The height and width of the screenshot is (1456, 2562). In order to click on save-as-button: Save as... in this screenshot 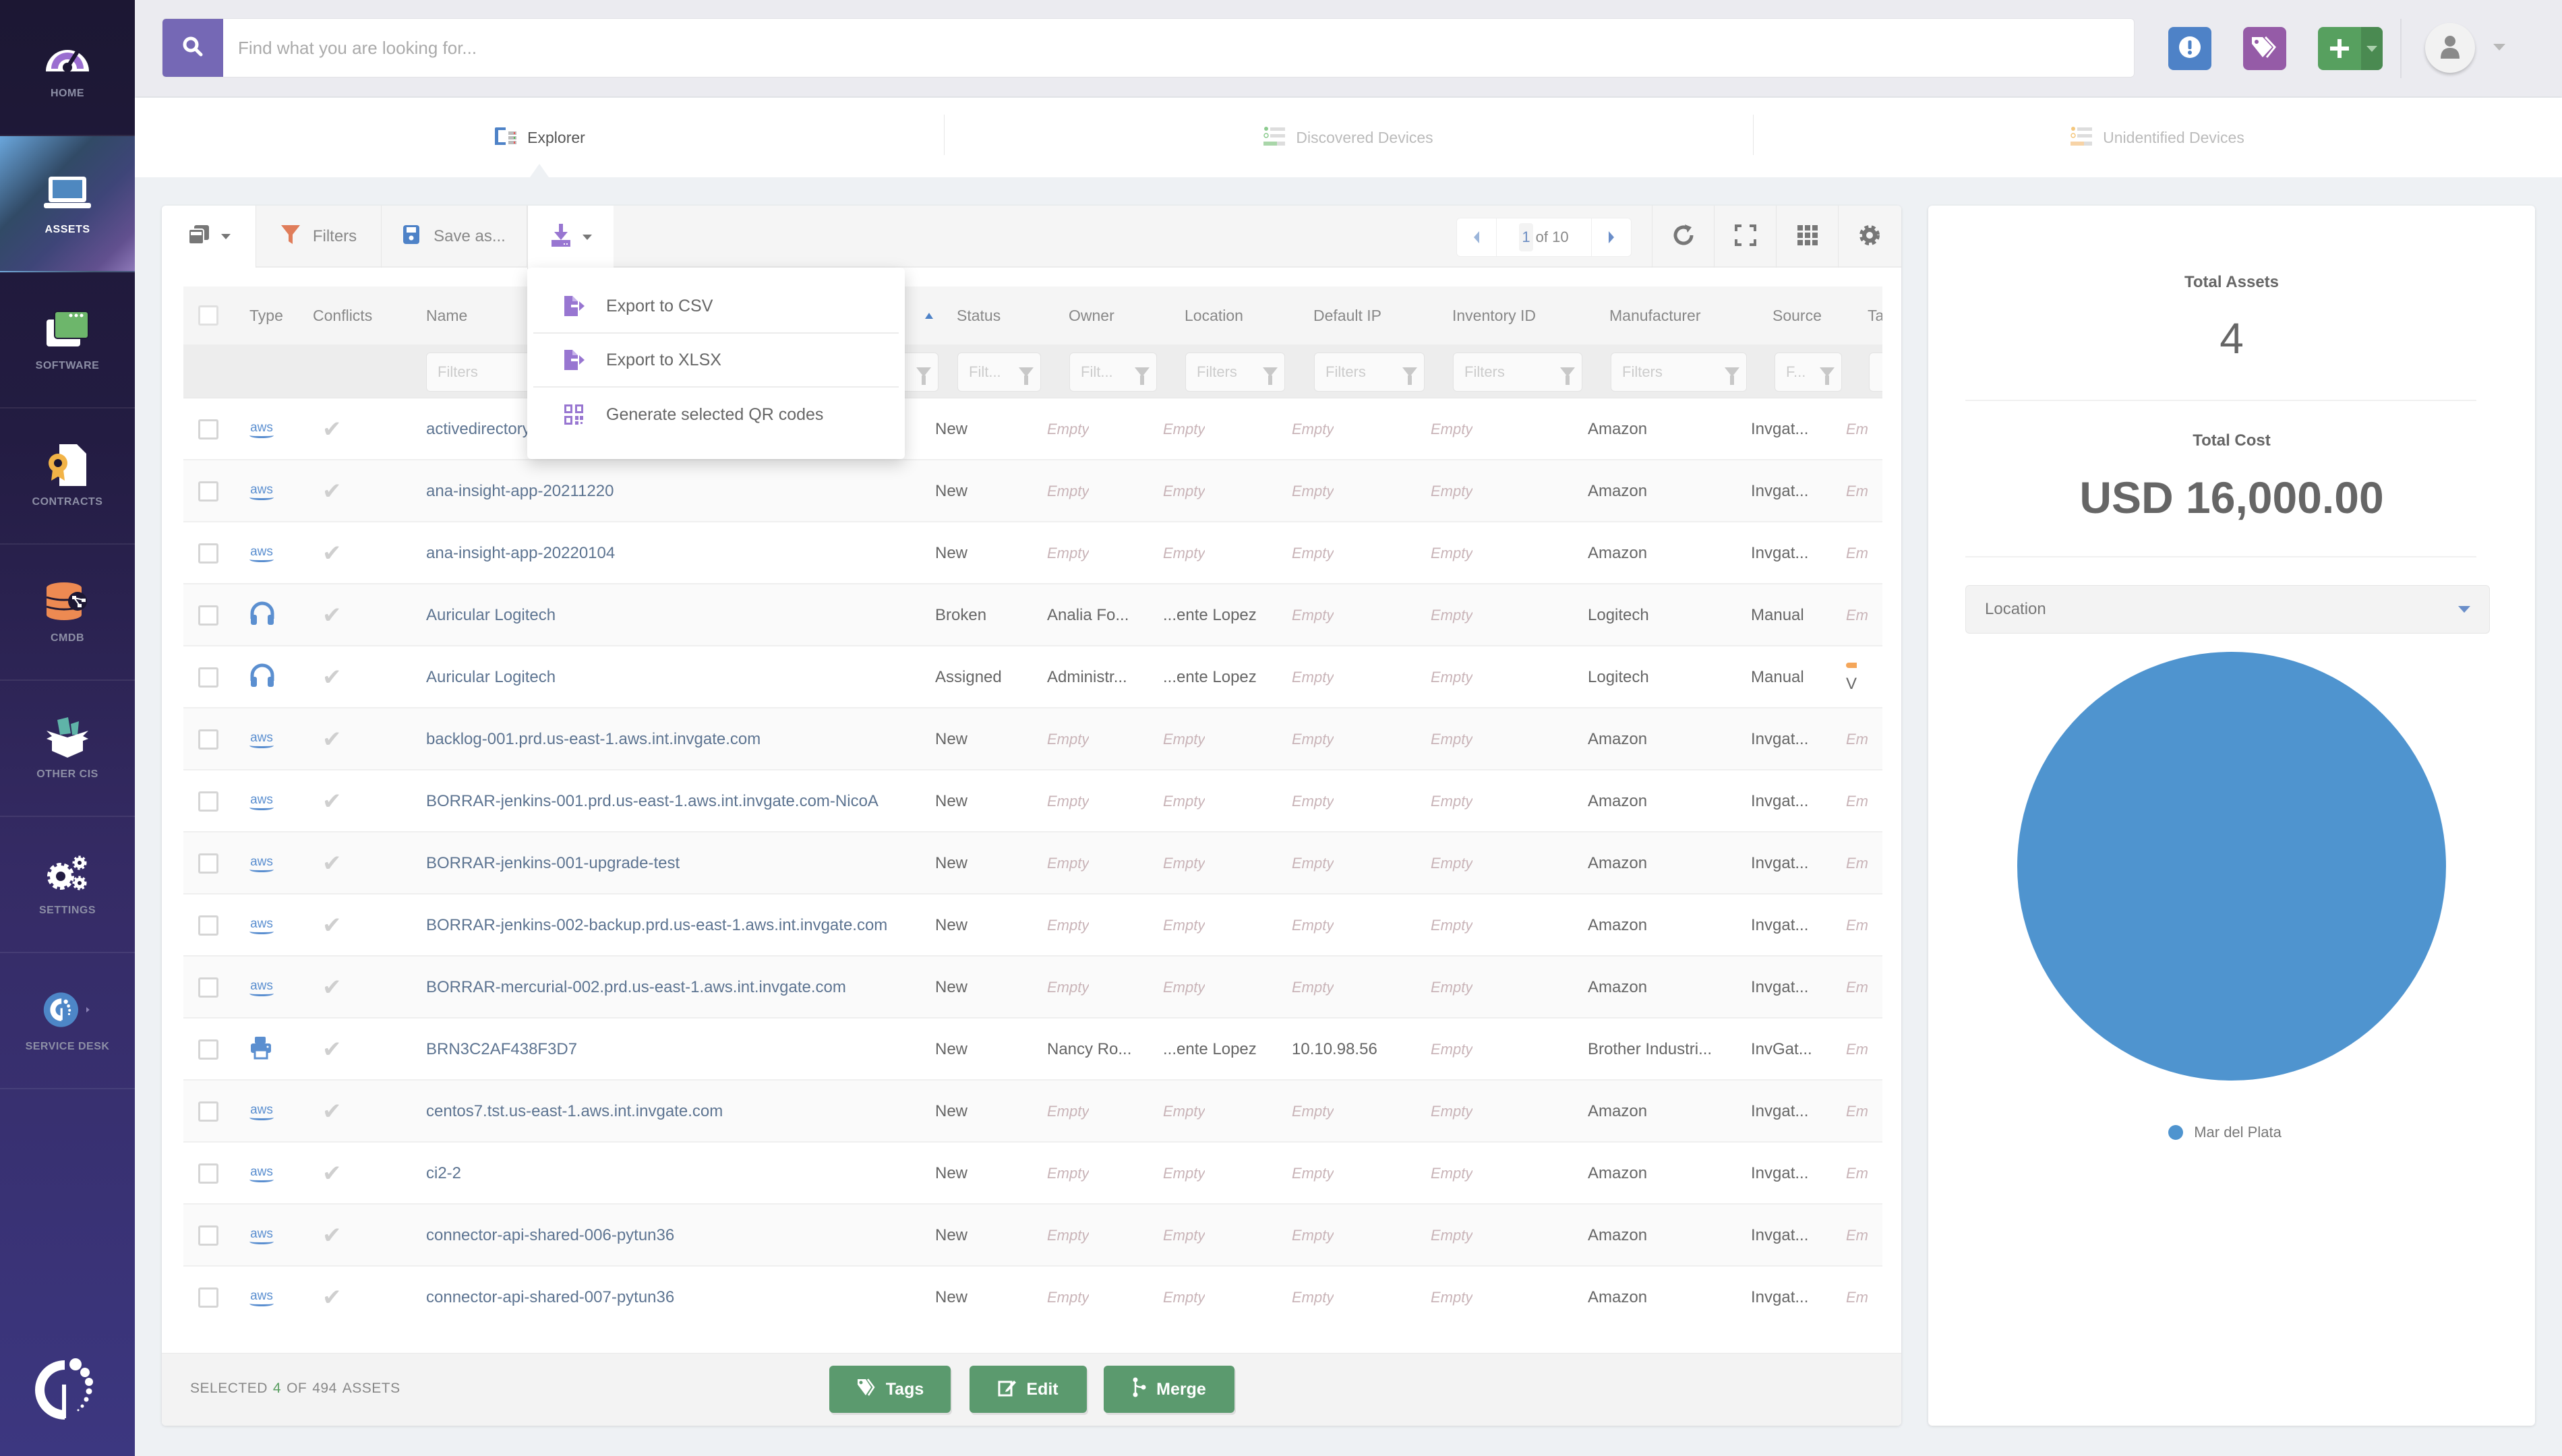, I will do `click(455, 237)`.